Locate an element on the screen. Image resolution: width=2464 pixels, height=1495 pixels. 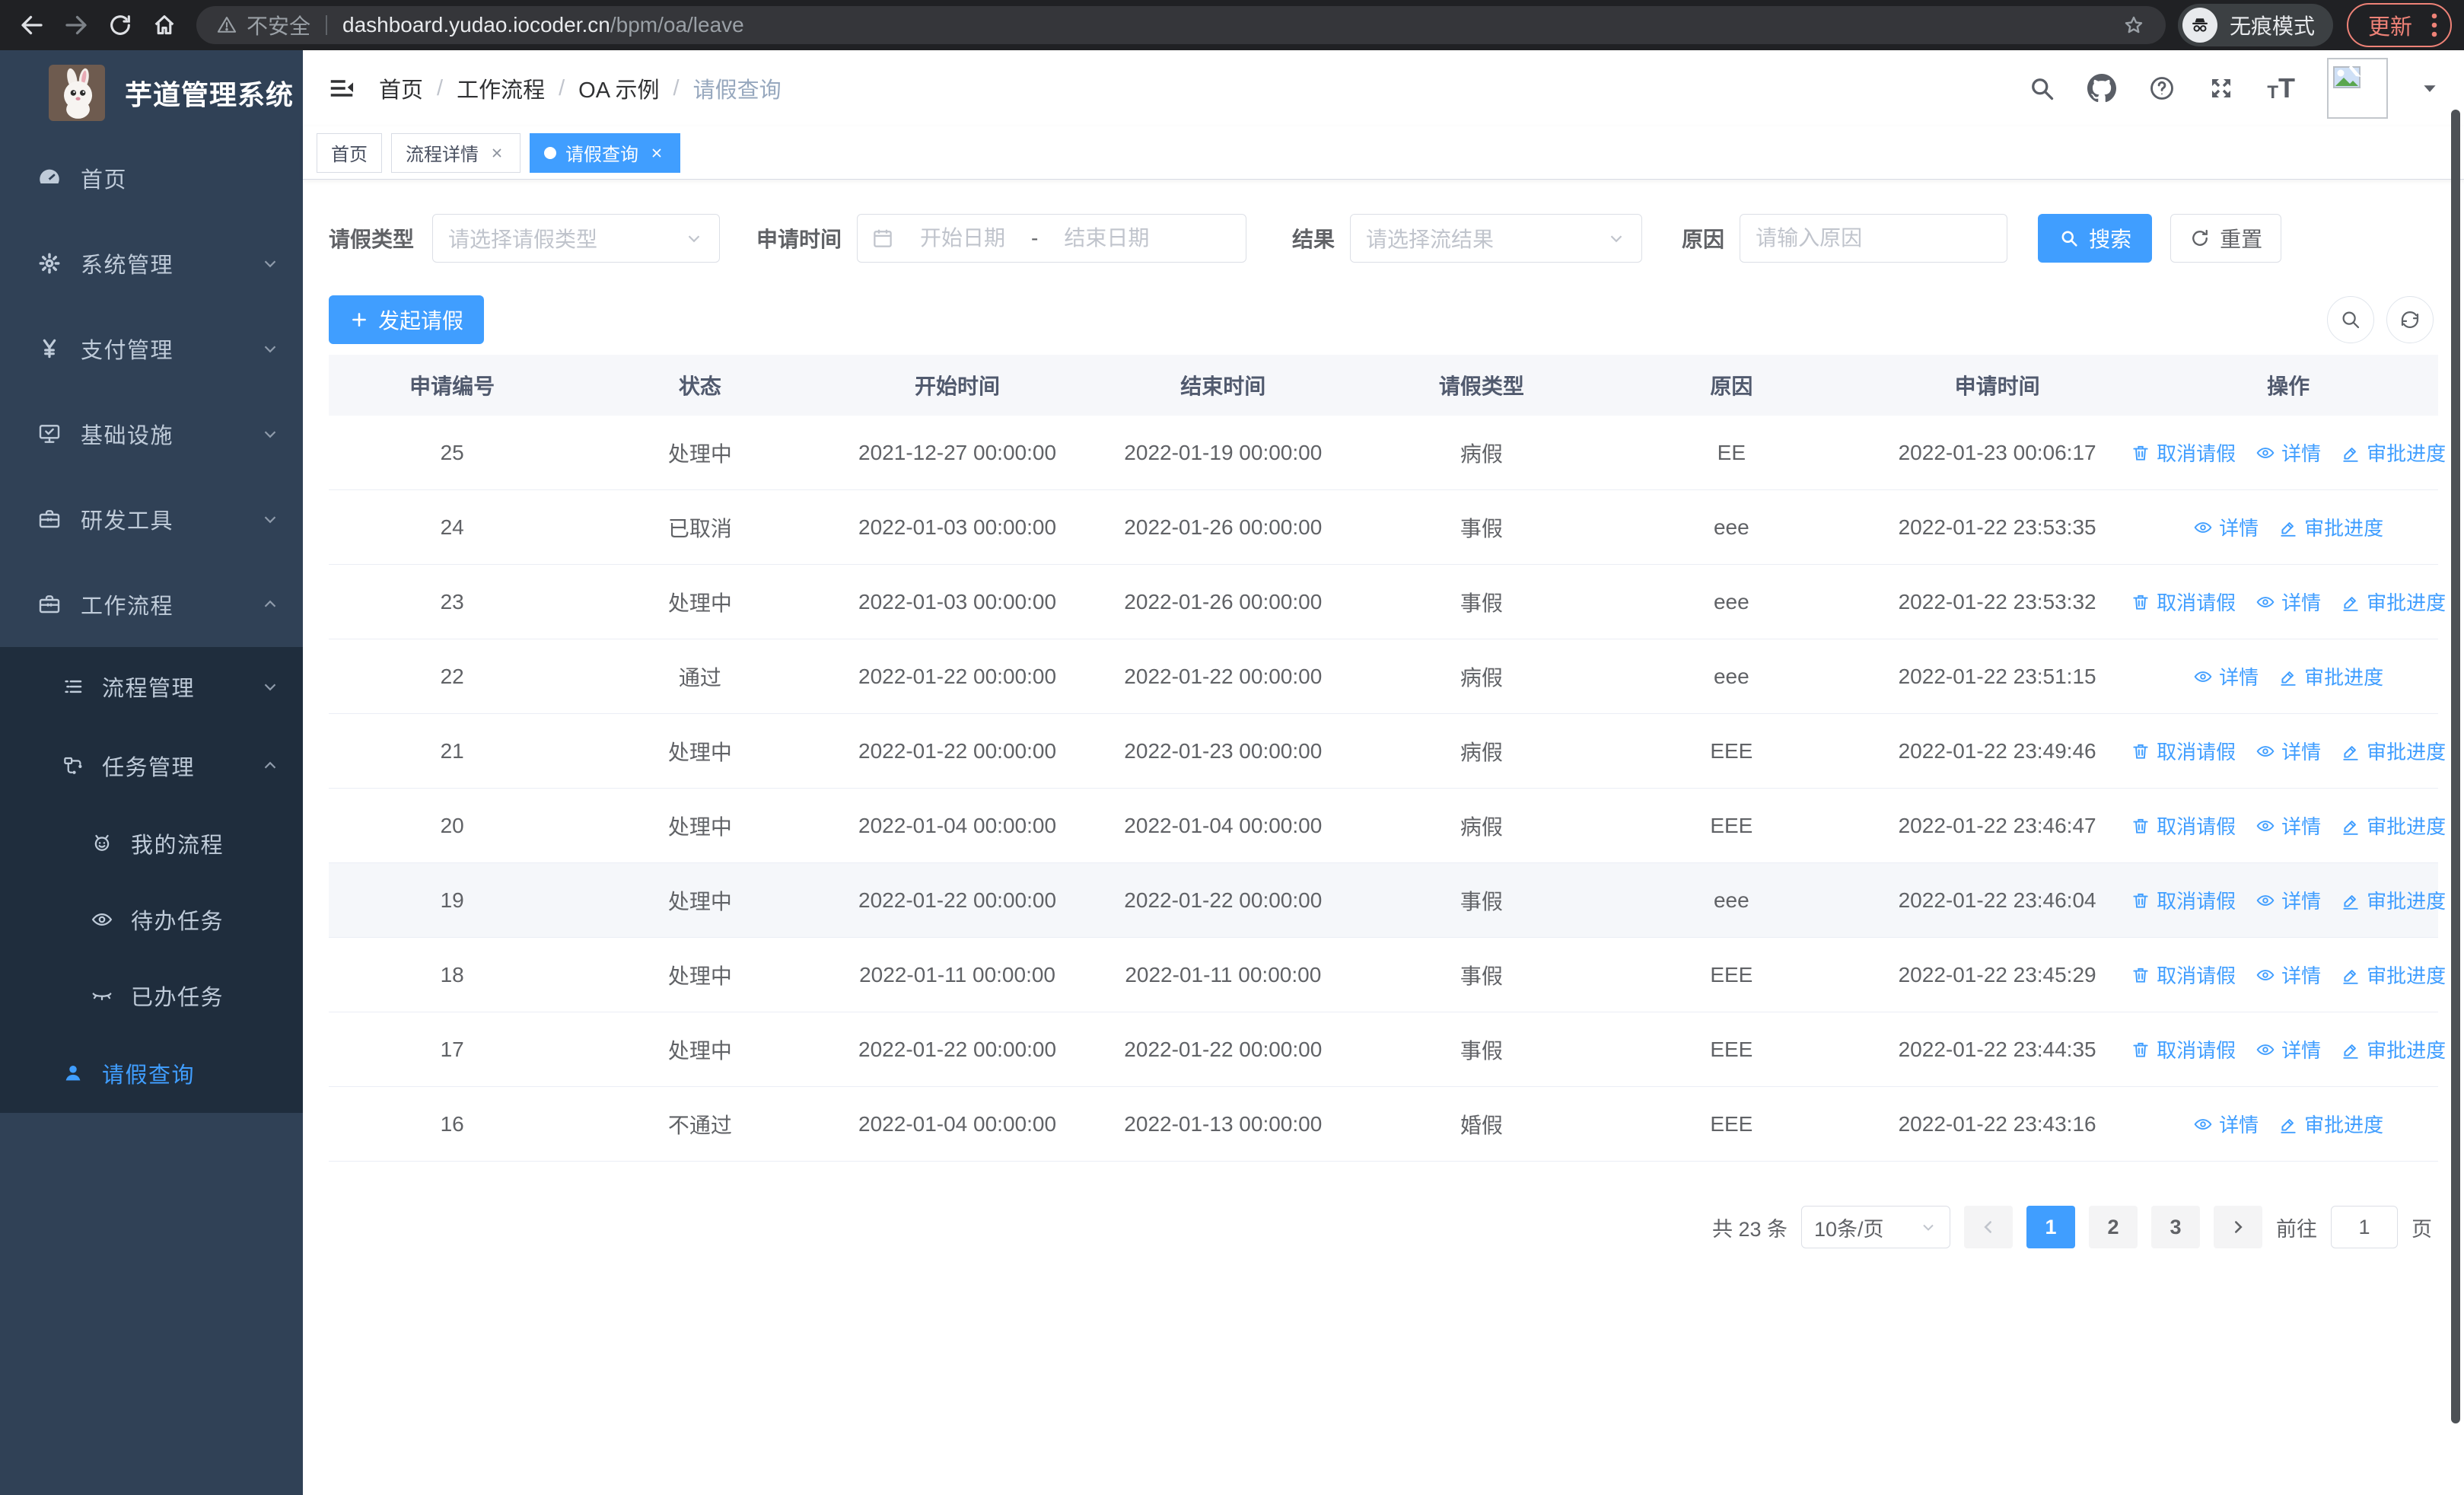
goto-page-input is located at coordinates (2364, 1227).